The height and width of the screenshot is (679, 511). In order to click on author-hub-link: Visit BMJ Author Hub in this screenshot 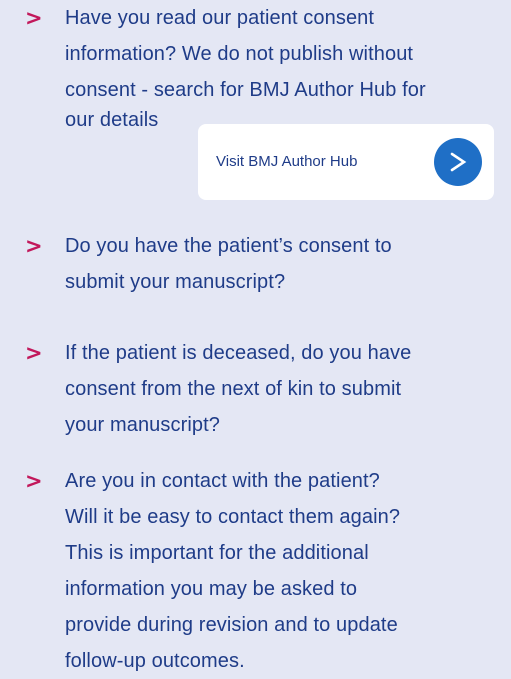, I will do `click(286, 162)`.